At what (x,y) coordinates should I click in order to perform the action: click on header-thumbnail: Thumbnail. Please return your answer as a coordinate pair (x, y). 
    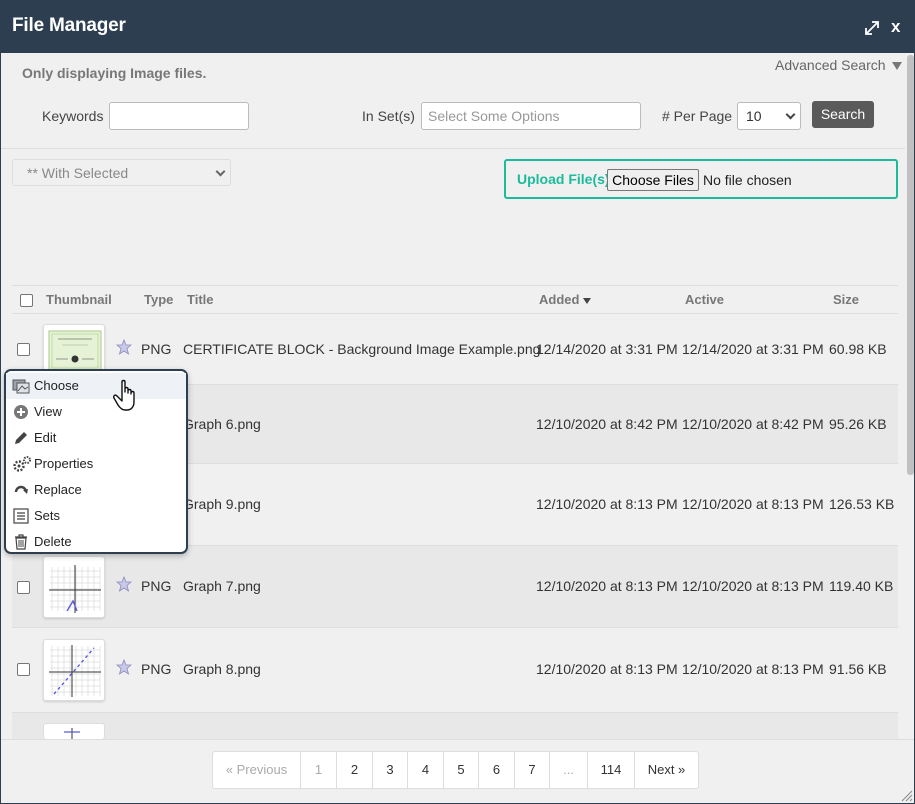
    Looking at the image, I should click on (79, 299).